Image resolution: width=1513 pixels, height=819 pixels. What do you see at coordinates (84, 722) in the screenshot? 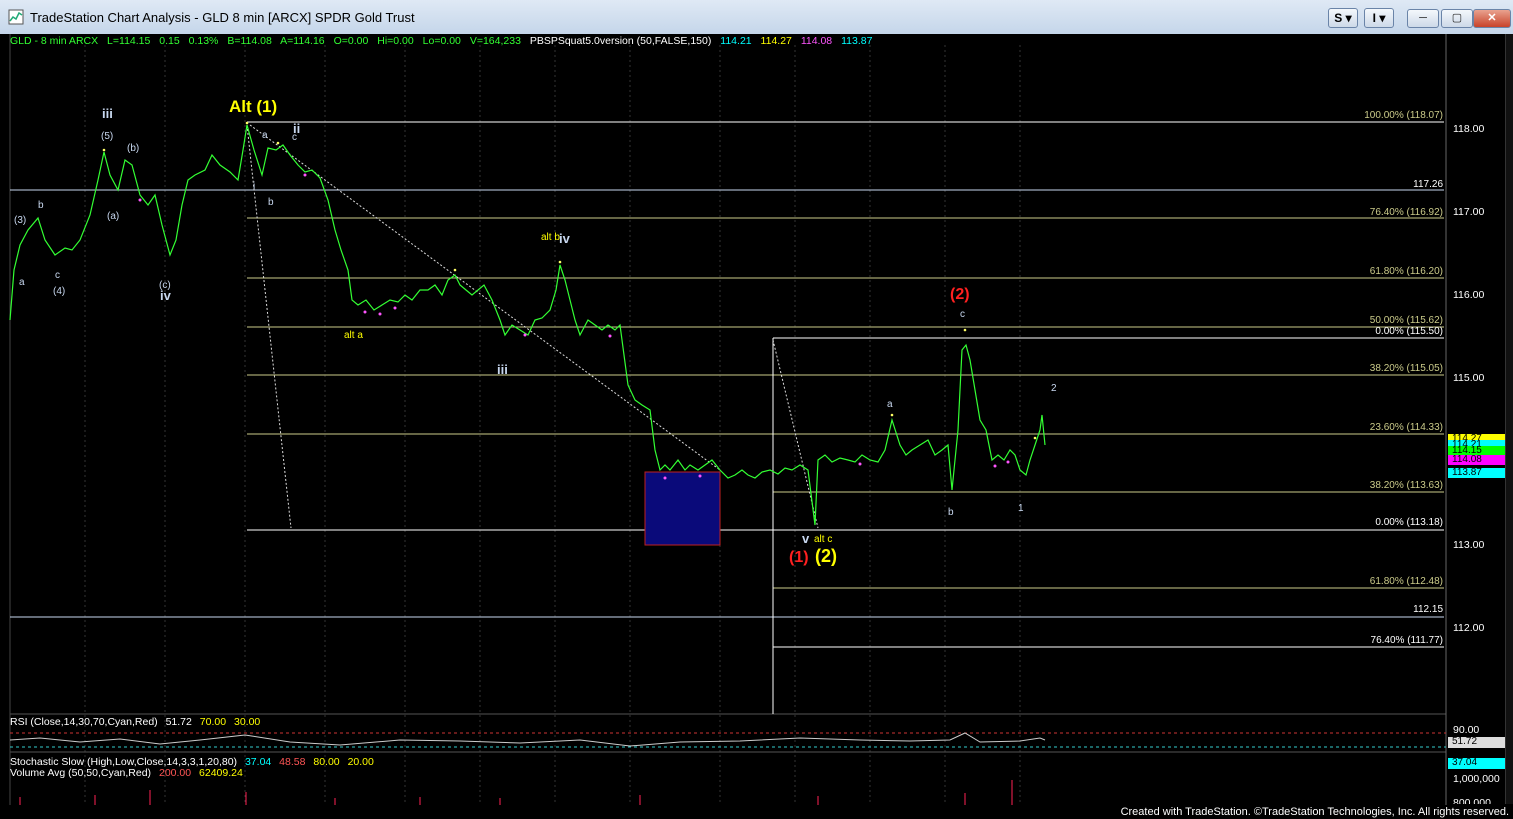
I see `rsi-label: RSI (Close,14,30,70,Cyan,Red)` at bounding box center [84, 722].